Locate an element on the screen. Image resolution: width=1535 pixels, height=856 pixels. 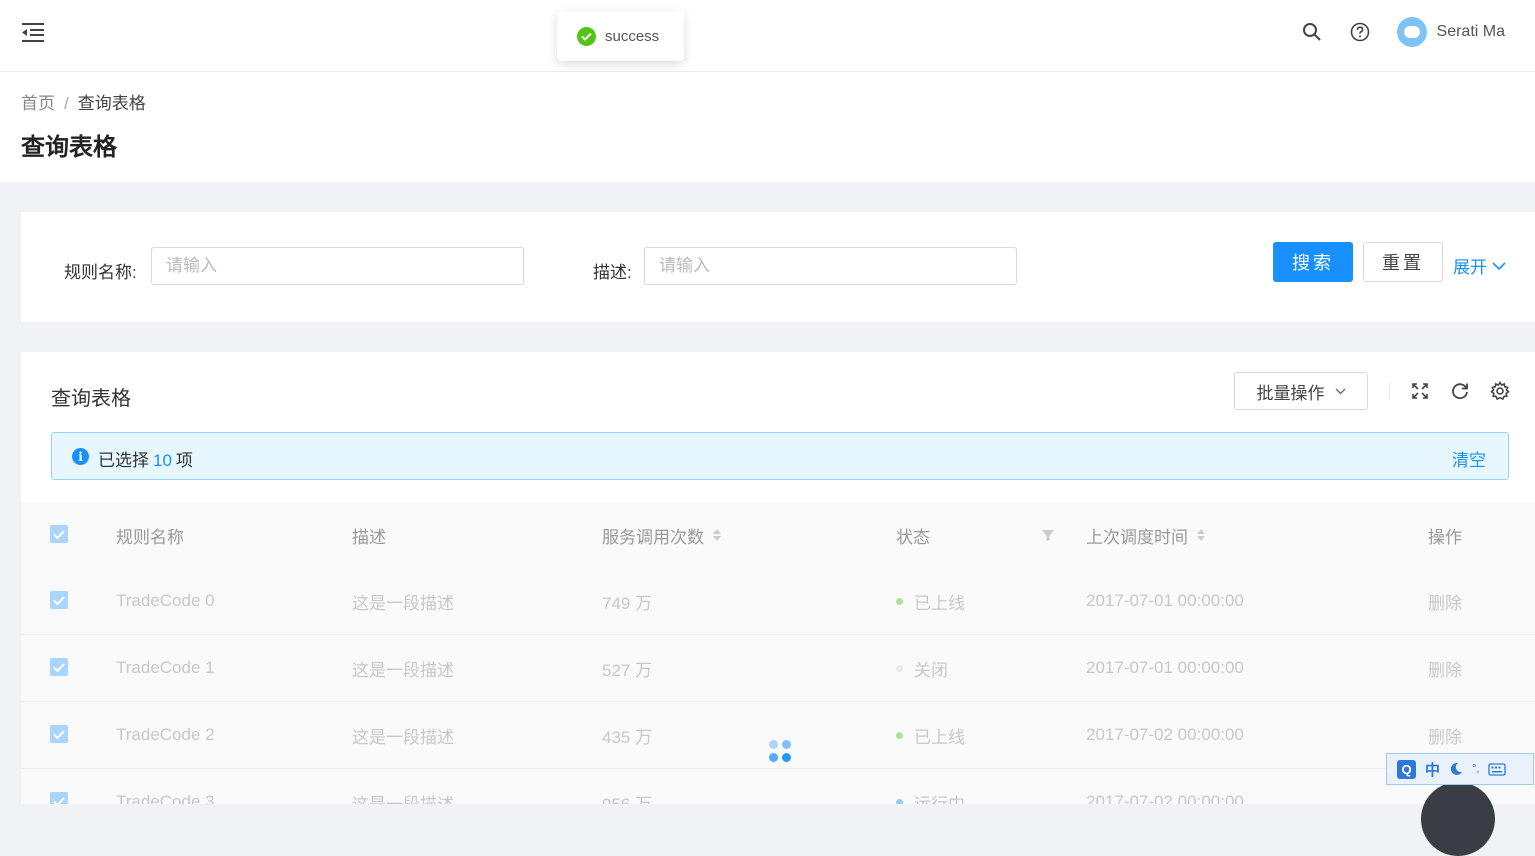
menu-fold-icon is located at coordinates (33, 32).